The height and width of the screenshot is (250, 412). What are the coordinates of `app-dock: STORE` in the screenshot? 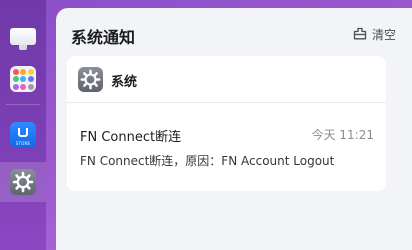 It's located at (23, 125).